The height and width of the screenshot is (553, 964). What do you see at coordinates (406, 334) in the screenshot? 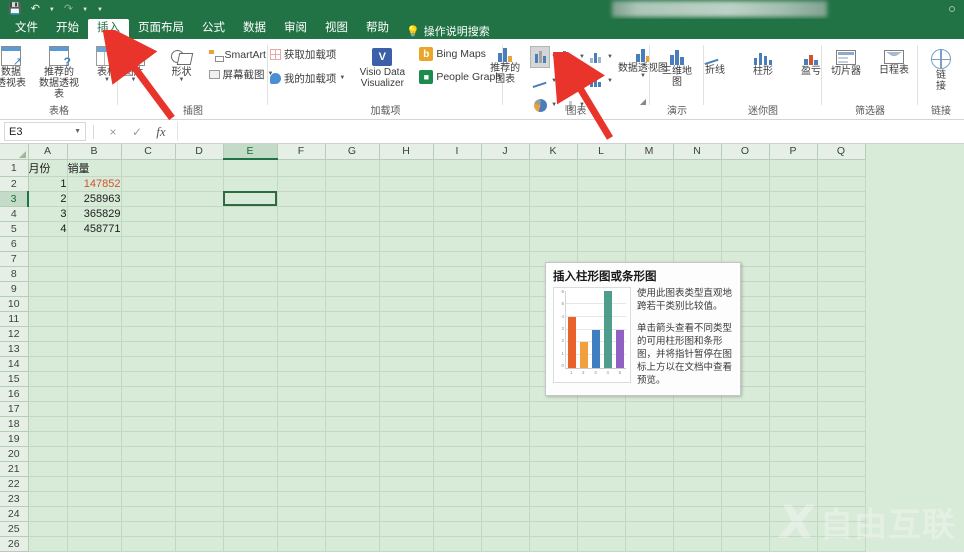
I see `cell-H12` at bounding box center [406, 334].